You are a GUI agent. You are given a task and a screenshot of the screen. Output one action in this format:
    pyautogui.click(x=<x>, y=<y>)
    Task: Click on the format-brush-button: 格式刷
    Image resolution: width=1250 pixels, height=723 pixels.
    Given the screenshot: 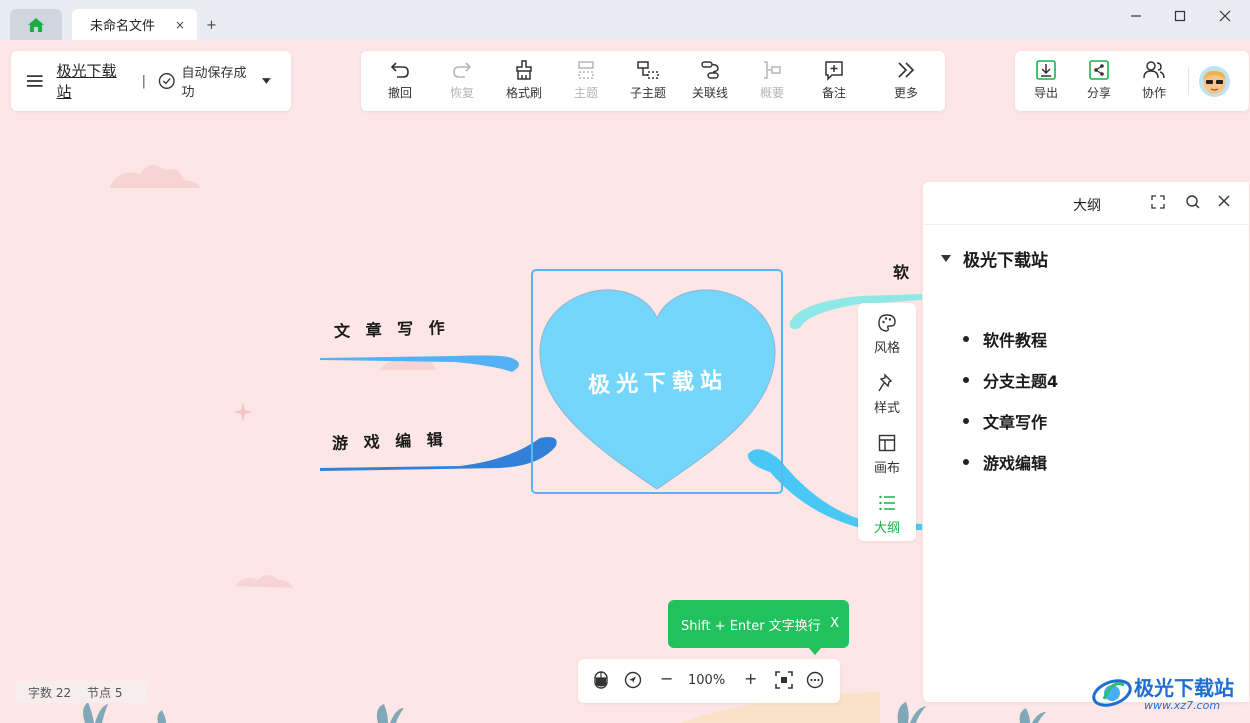 What is the action you would take?
    pyautogui.click(x=524, y=80)
    